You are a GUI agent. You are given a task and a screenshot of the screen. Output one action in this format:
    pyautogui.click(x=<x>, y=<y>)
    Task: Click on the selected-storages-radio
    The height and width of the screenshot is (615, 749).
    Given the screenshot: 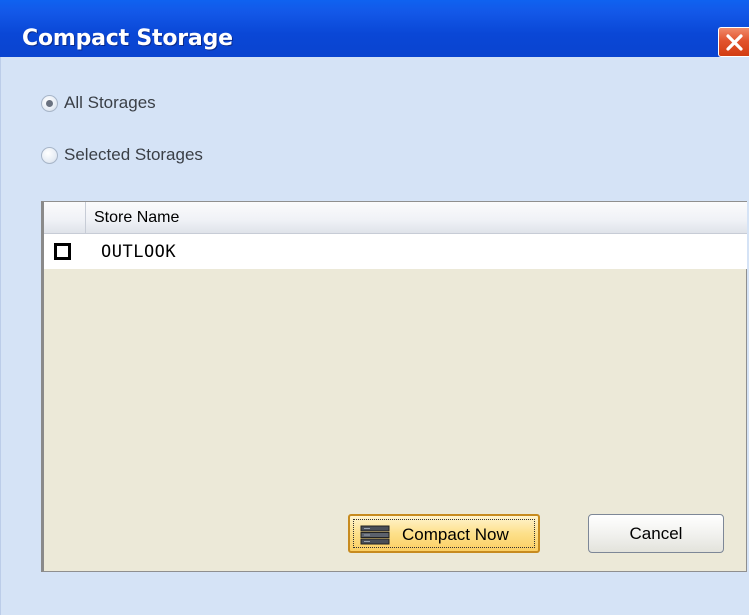 What is the action you would take?
    pyautogui.click(x=49, y=155)
    